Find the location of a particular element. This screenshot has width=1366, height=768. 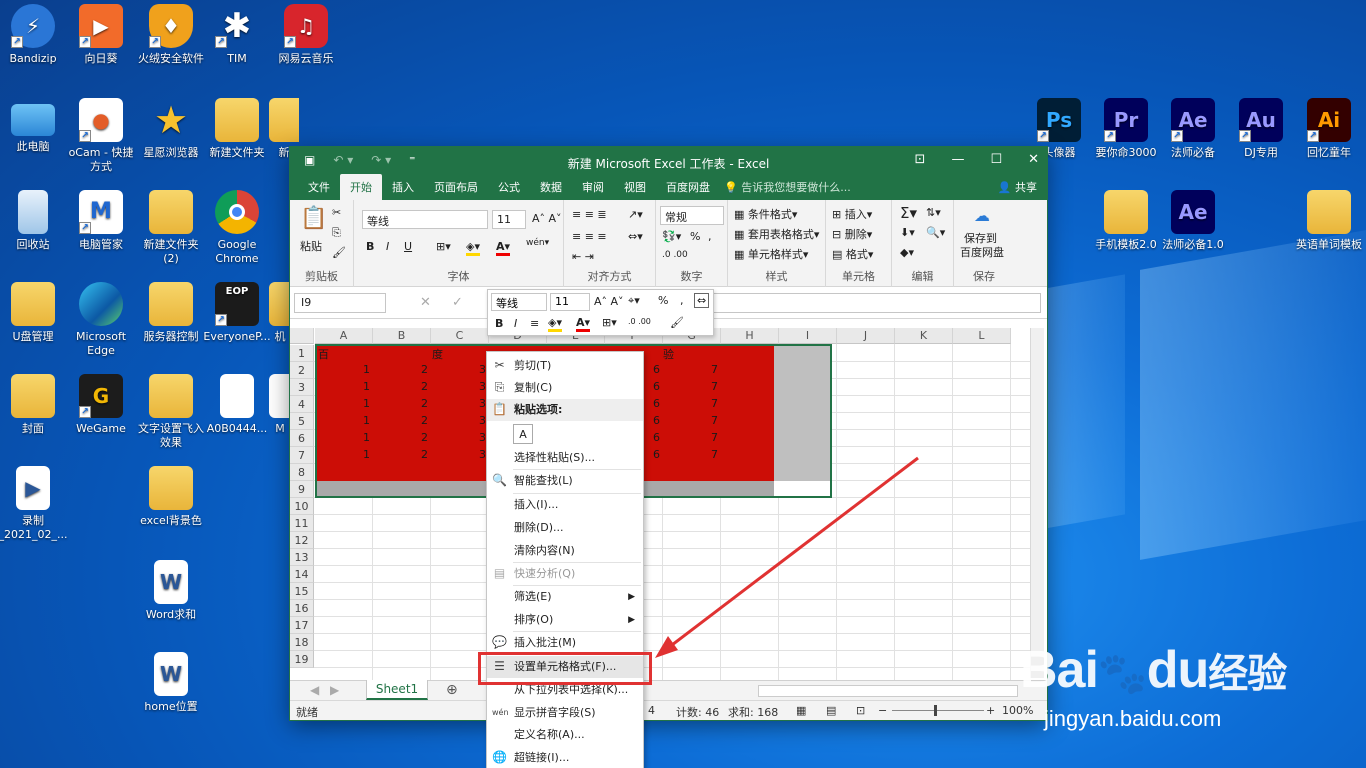

paw-icon: 🐾 is located at coordinates (1122, 674).